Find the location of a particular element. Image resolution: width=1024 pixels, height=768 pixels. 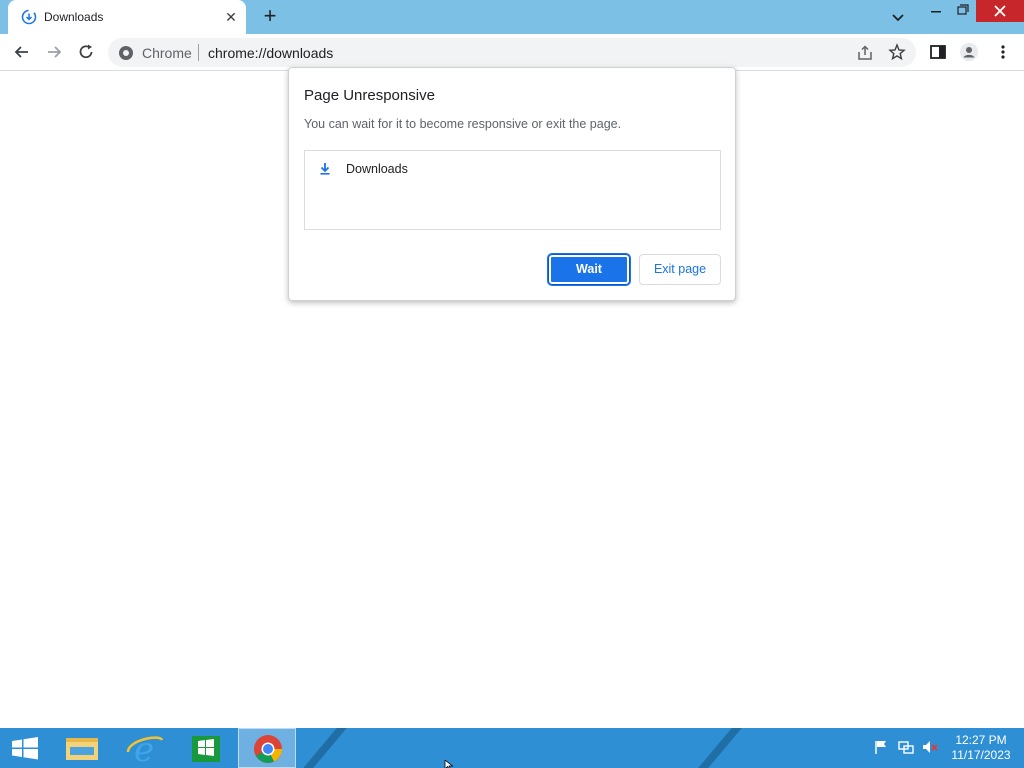

unresponsive-pages-list: Downloads is located at coordinates (512, 190).